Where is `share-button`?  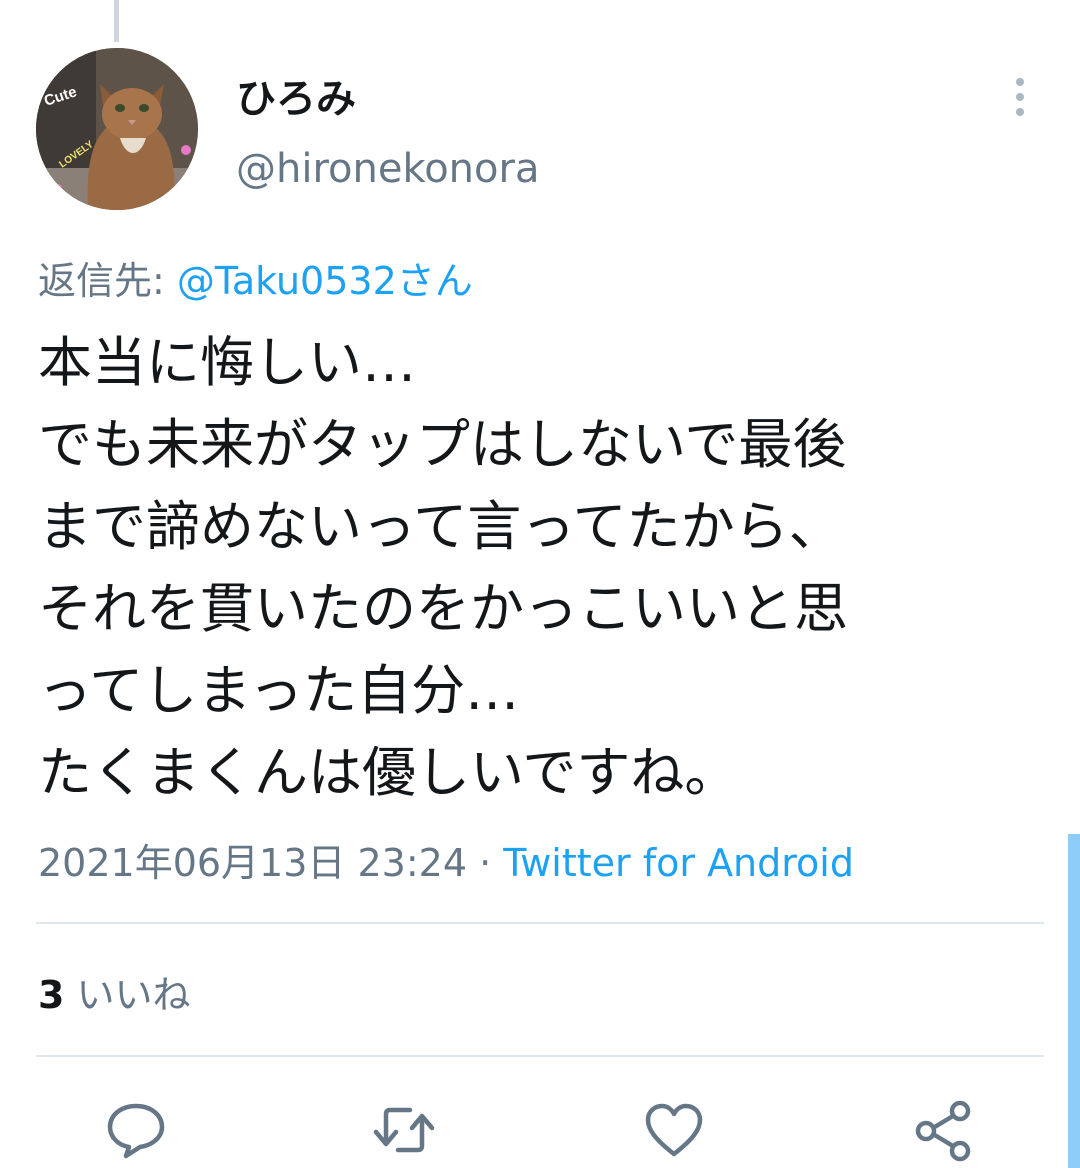
share-button is located at coordinates (944, 1130).